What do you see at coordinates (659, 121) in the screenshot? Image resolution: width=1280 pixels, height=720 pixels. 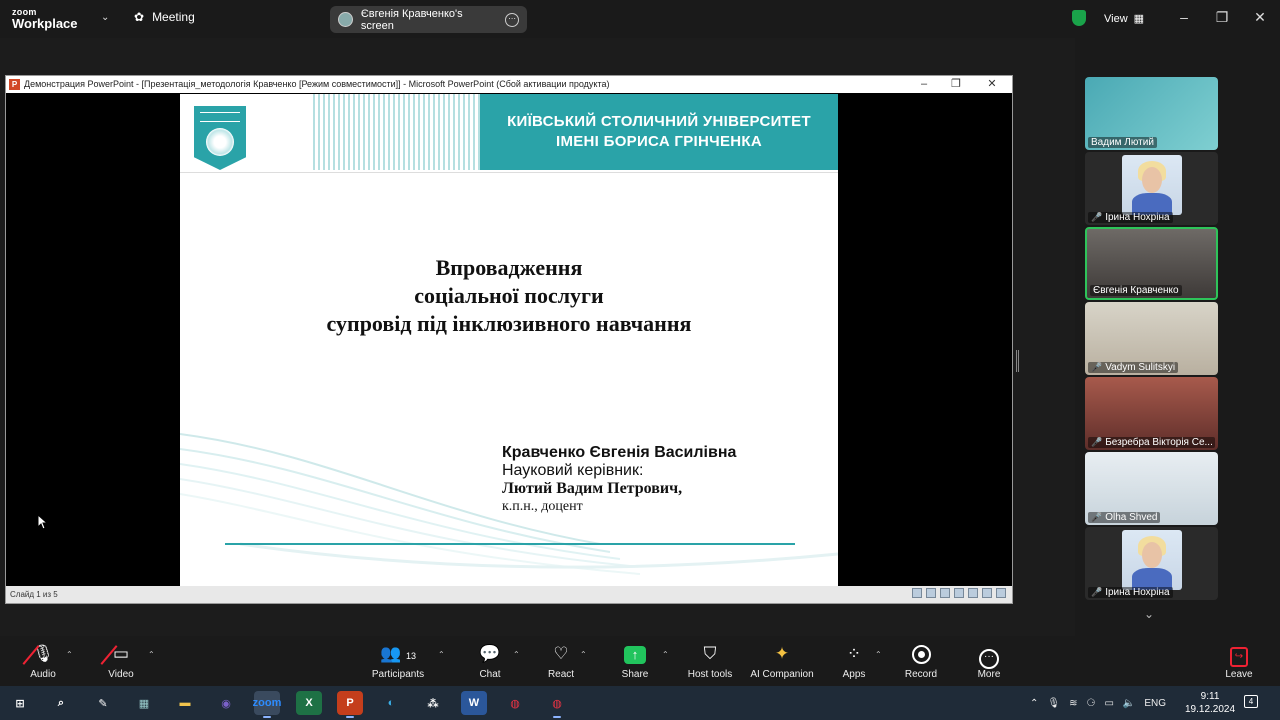 I see `university-name-line-1: КИЇВСЬКИЙ СТОЛИЧНИЙ УНІВЕРСИТЕТ` at bounding box center [659, 121].